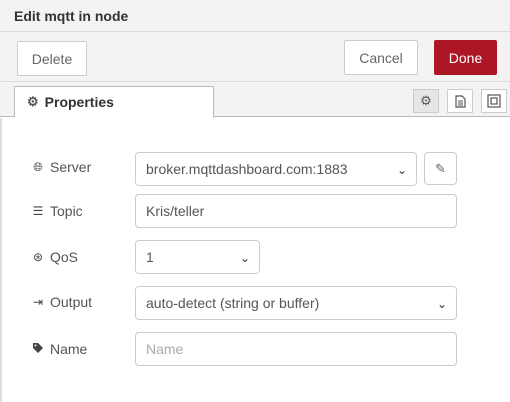 The image size is (510, 402). I want to click on server-select: broker.mqttdashboard.com:1883 ⌄, so click(276, 169).